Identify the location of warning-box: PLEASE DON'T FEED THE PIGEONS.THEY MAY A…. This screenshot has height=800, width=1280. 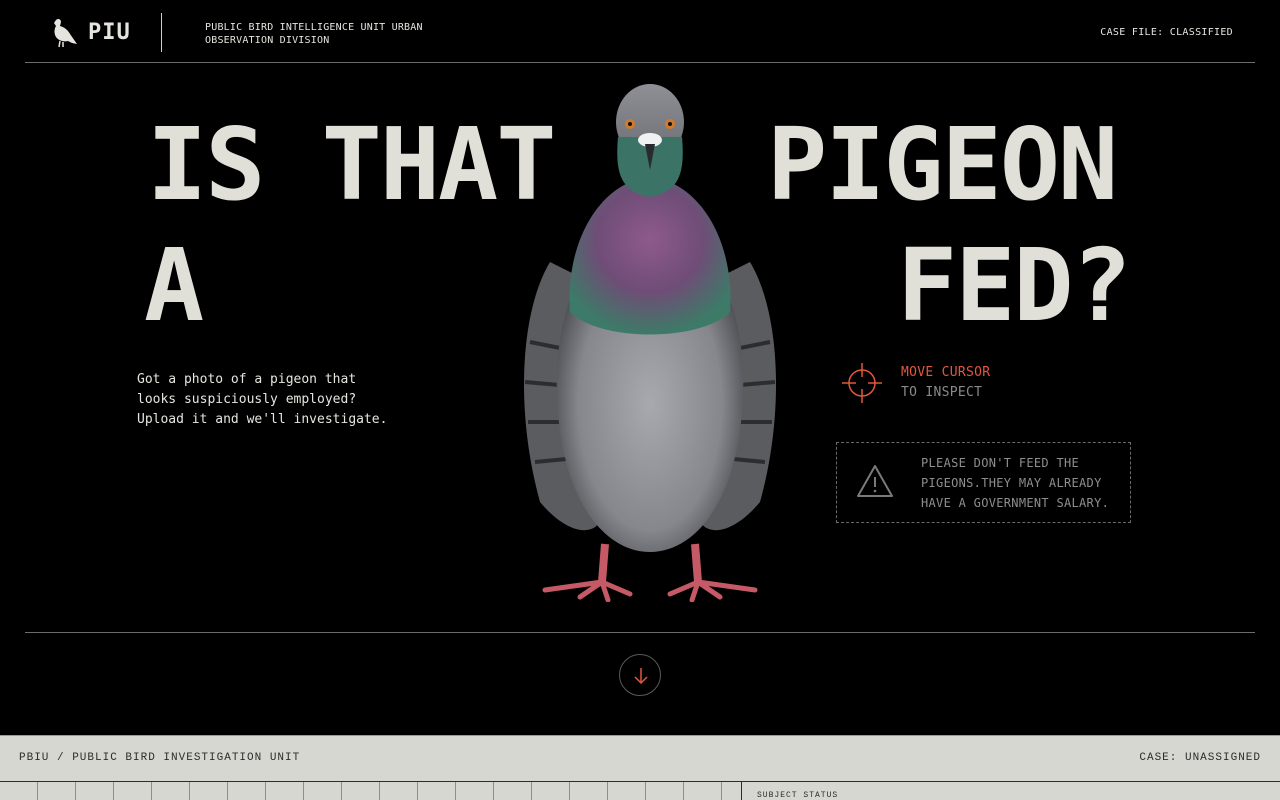
(983, 482).